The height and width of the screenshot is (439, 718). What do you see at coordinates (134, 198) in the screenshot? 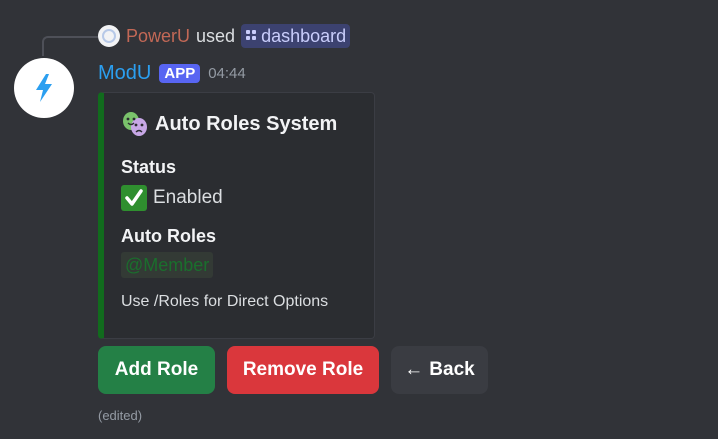
I see `check-mark-button-icon` at bounding box center [134, 198].